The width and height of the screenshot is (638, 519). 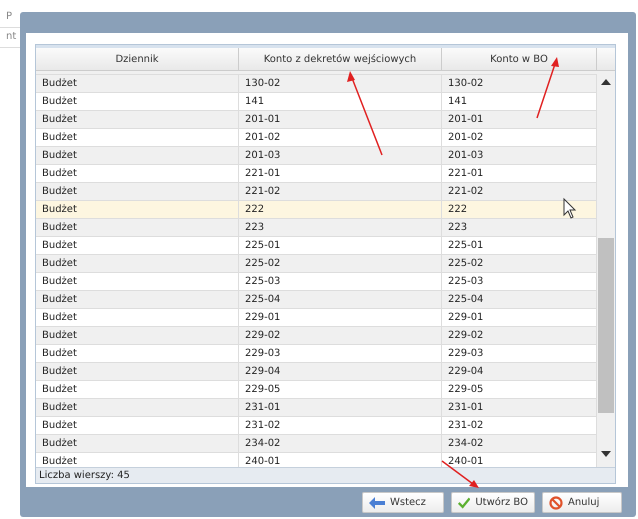 I want to click on table-row: Budżet 229-01 229-01, so click(x=316, y=318).